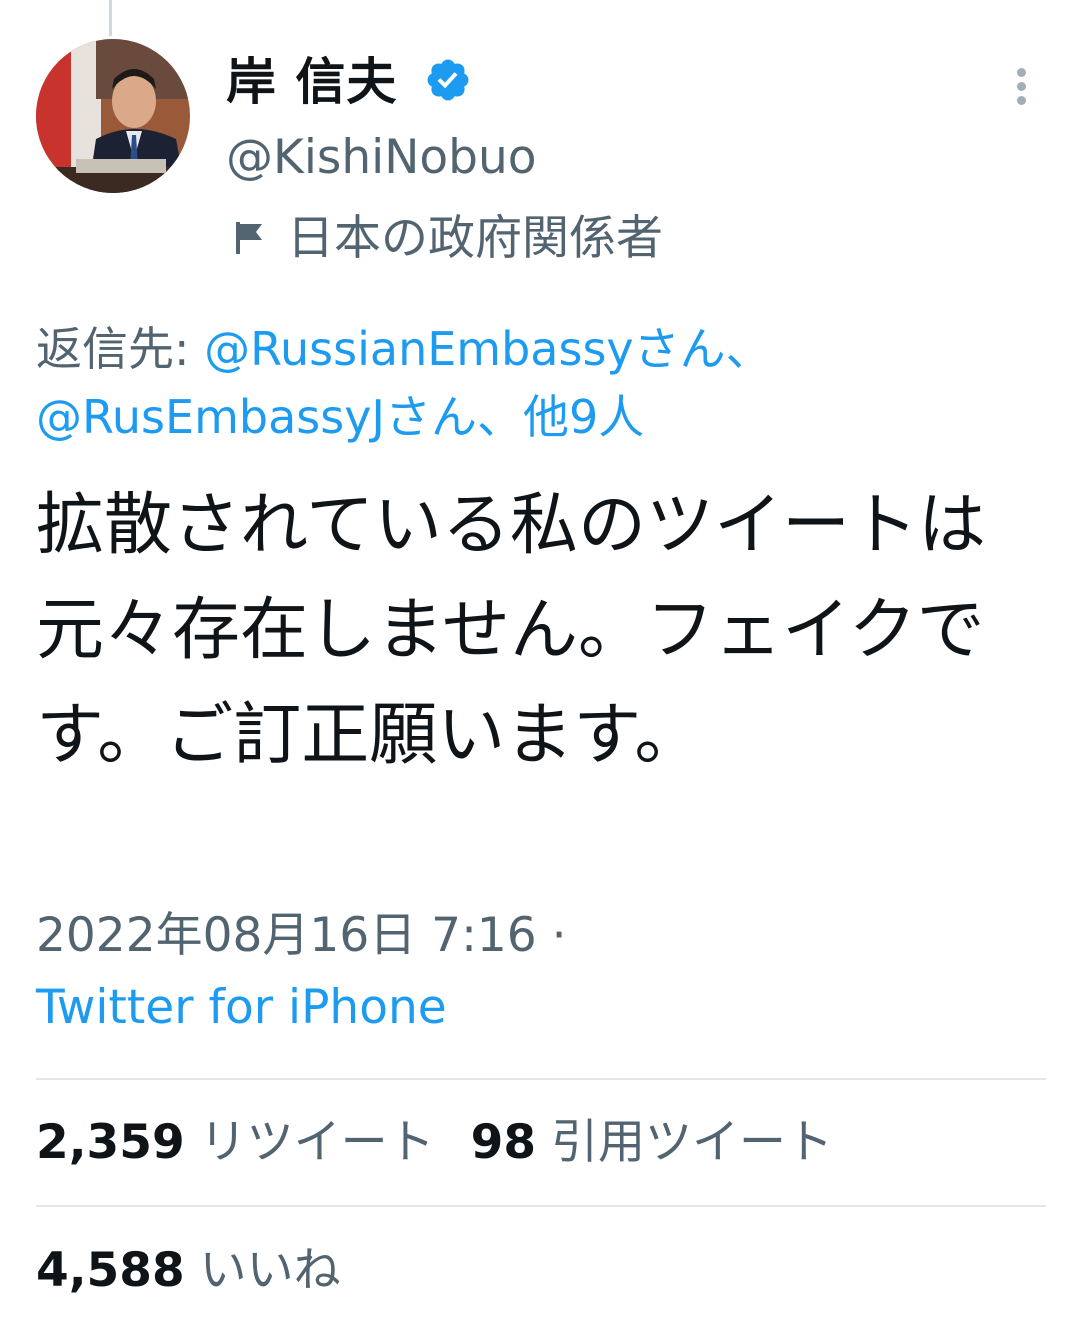  What do you see at coordinates (270, 1270) in the screenshot?
I see `likes-label: いいね` at bounding box center [270, 1270].